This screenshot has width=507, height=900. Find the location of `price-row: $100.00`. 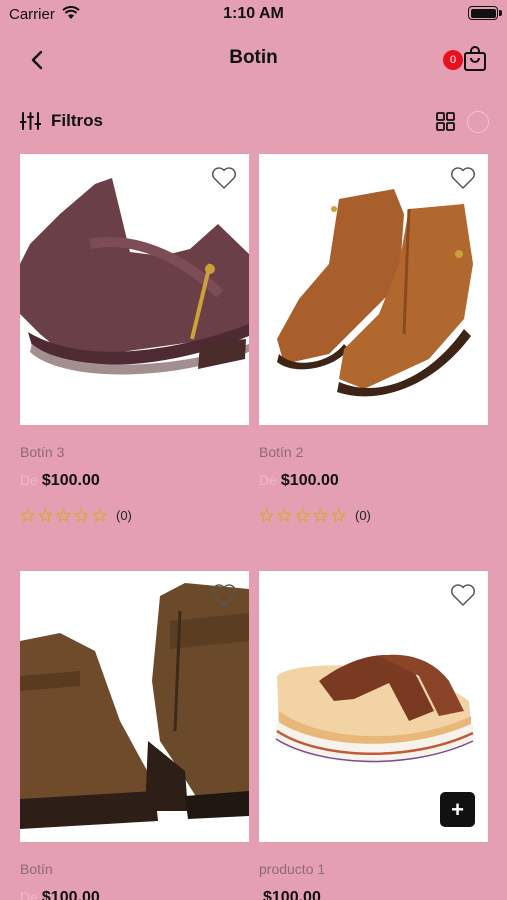

price-row: $100.00 is located at coordinates (290, 894).